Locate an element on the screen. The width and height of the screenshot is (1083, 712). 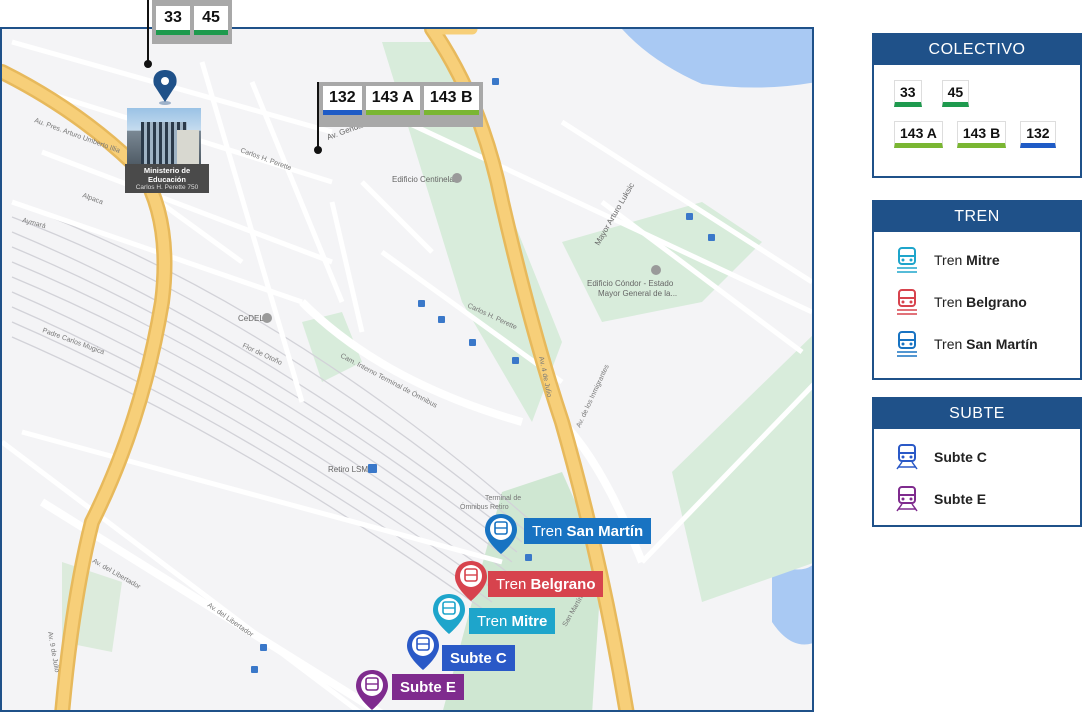
legend-item-subte-e: Subte E is located at coordinates (977, 499).